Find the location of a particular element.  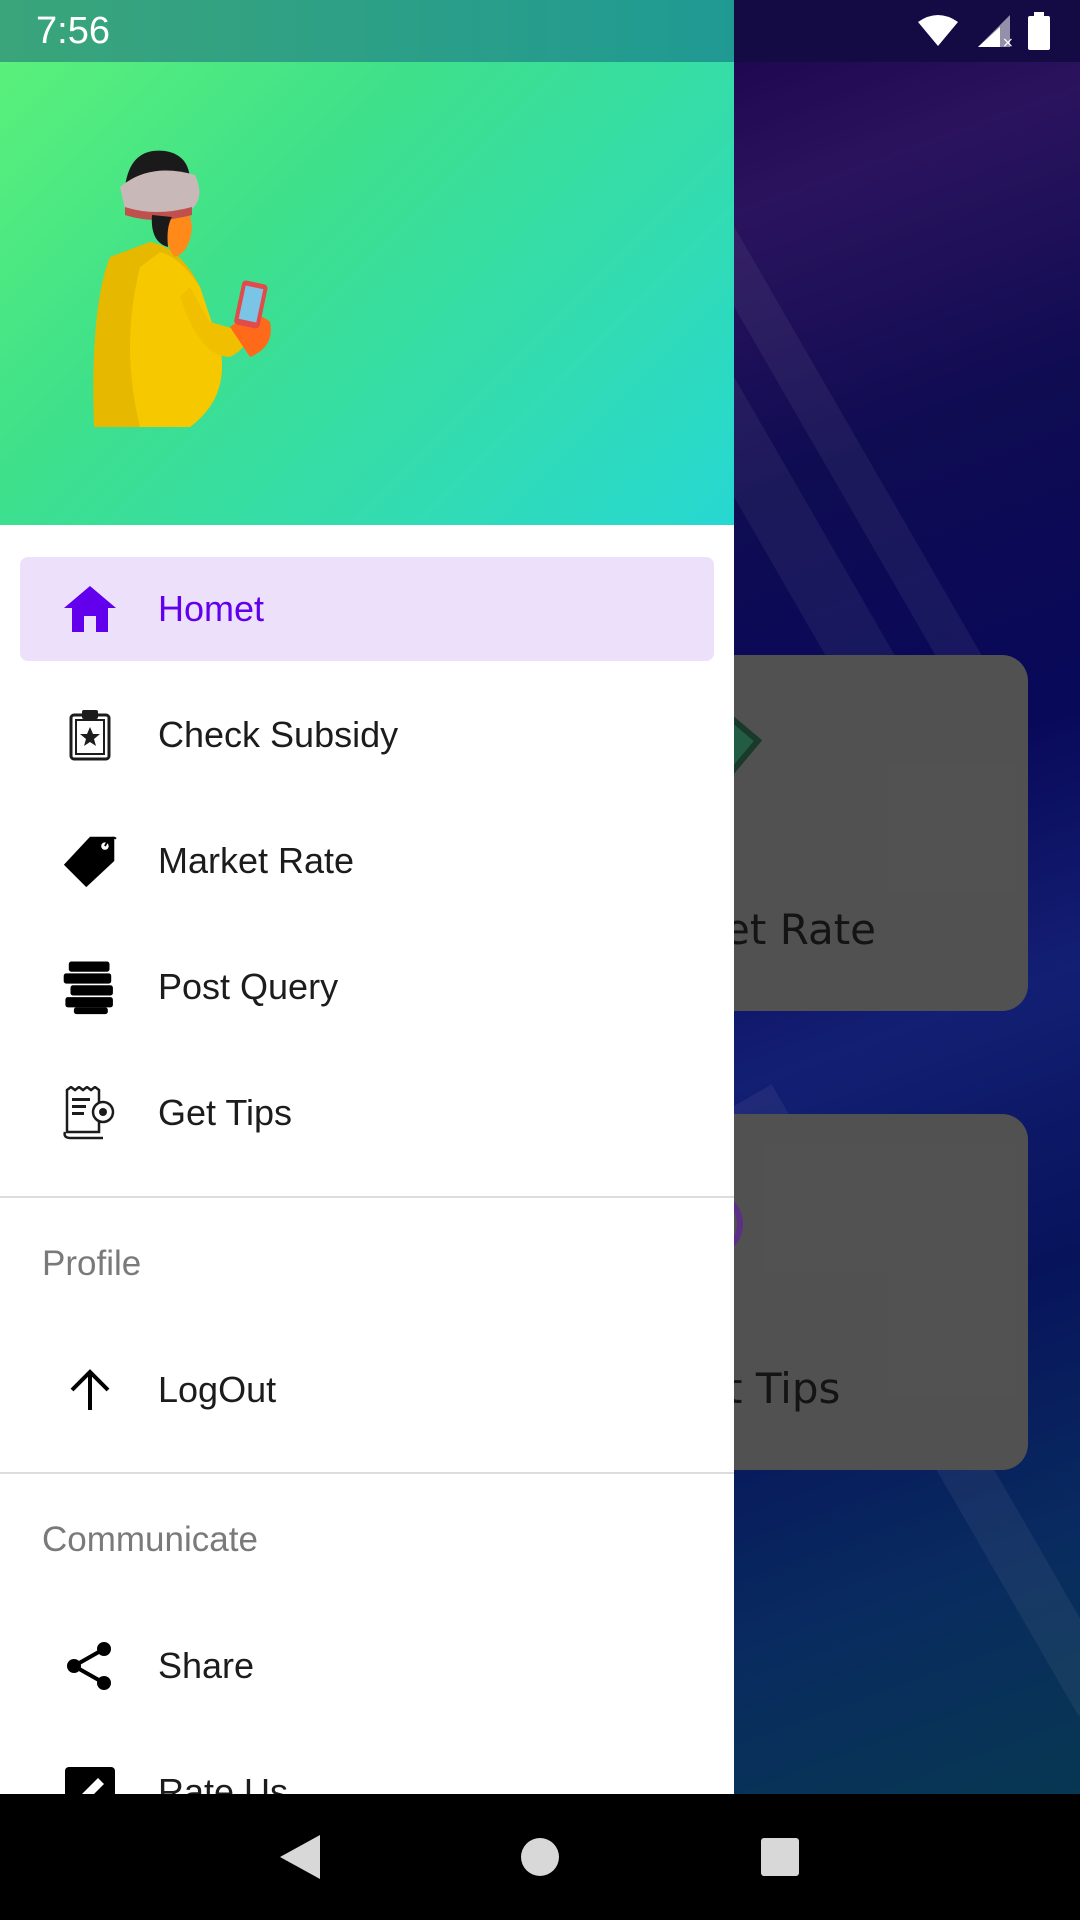

drawer-item-label: Post Query is located at coordinates (248, 986).